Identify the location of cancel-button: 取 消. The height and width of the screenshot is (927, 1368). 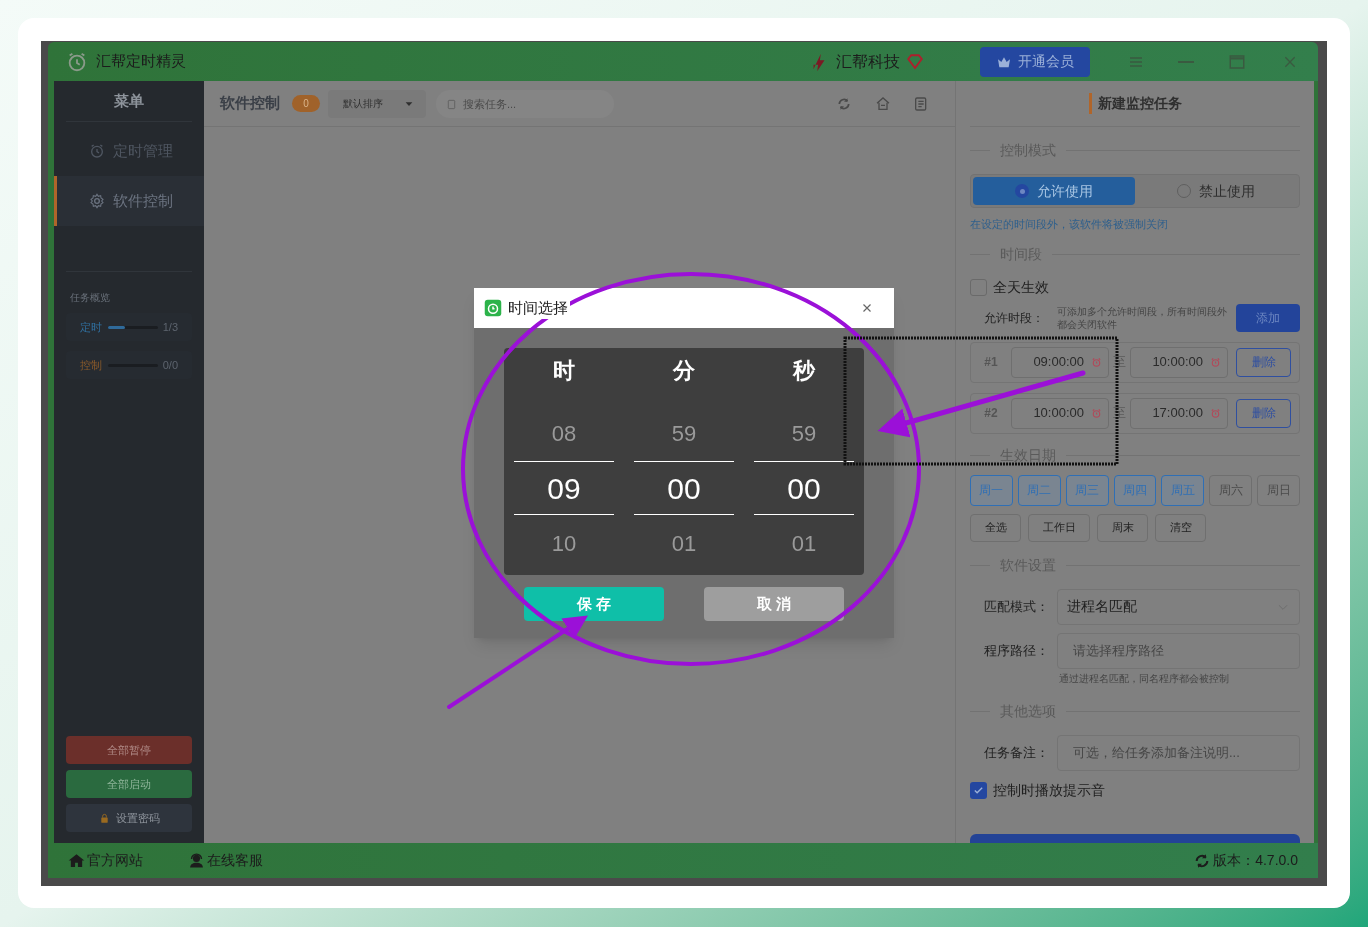
(774, 604).